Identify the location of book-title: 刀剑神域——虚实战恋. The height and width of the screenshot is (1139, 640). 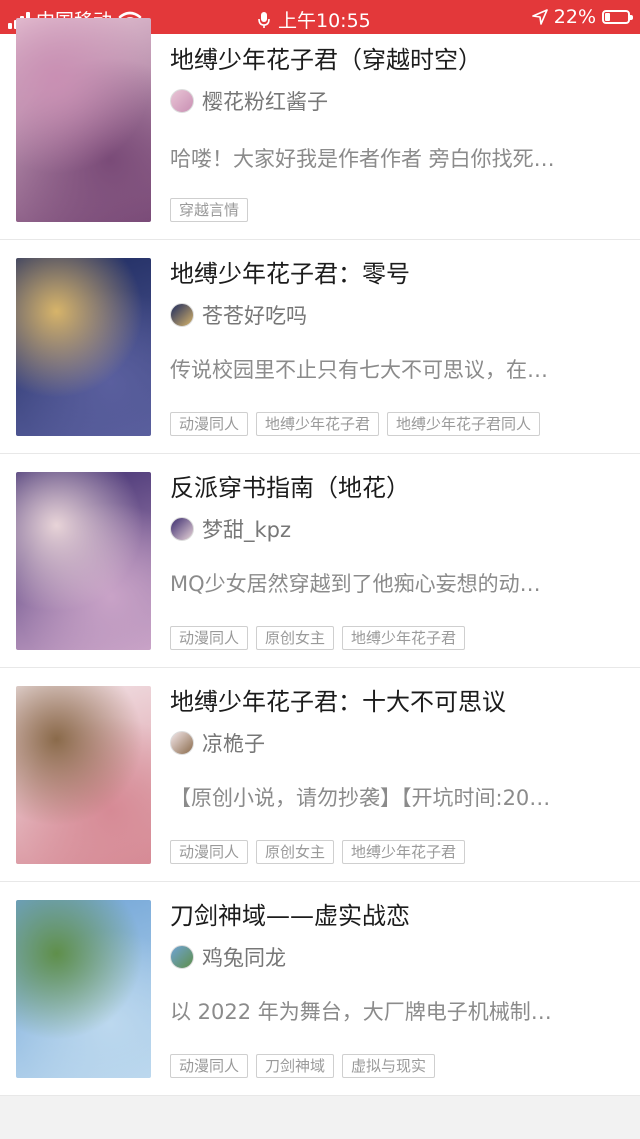
(290, 913).